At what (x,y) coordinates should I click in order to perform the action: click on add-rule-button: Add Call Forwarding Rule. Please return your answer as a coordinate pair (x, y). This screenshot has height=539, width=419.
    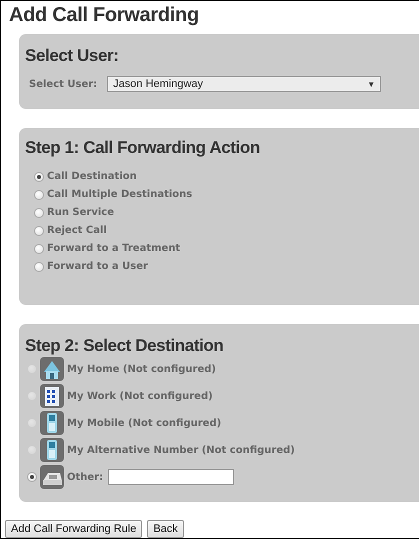
    Looking at the image, I should click on (73, 529).